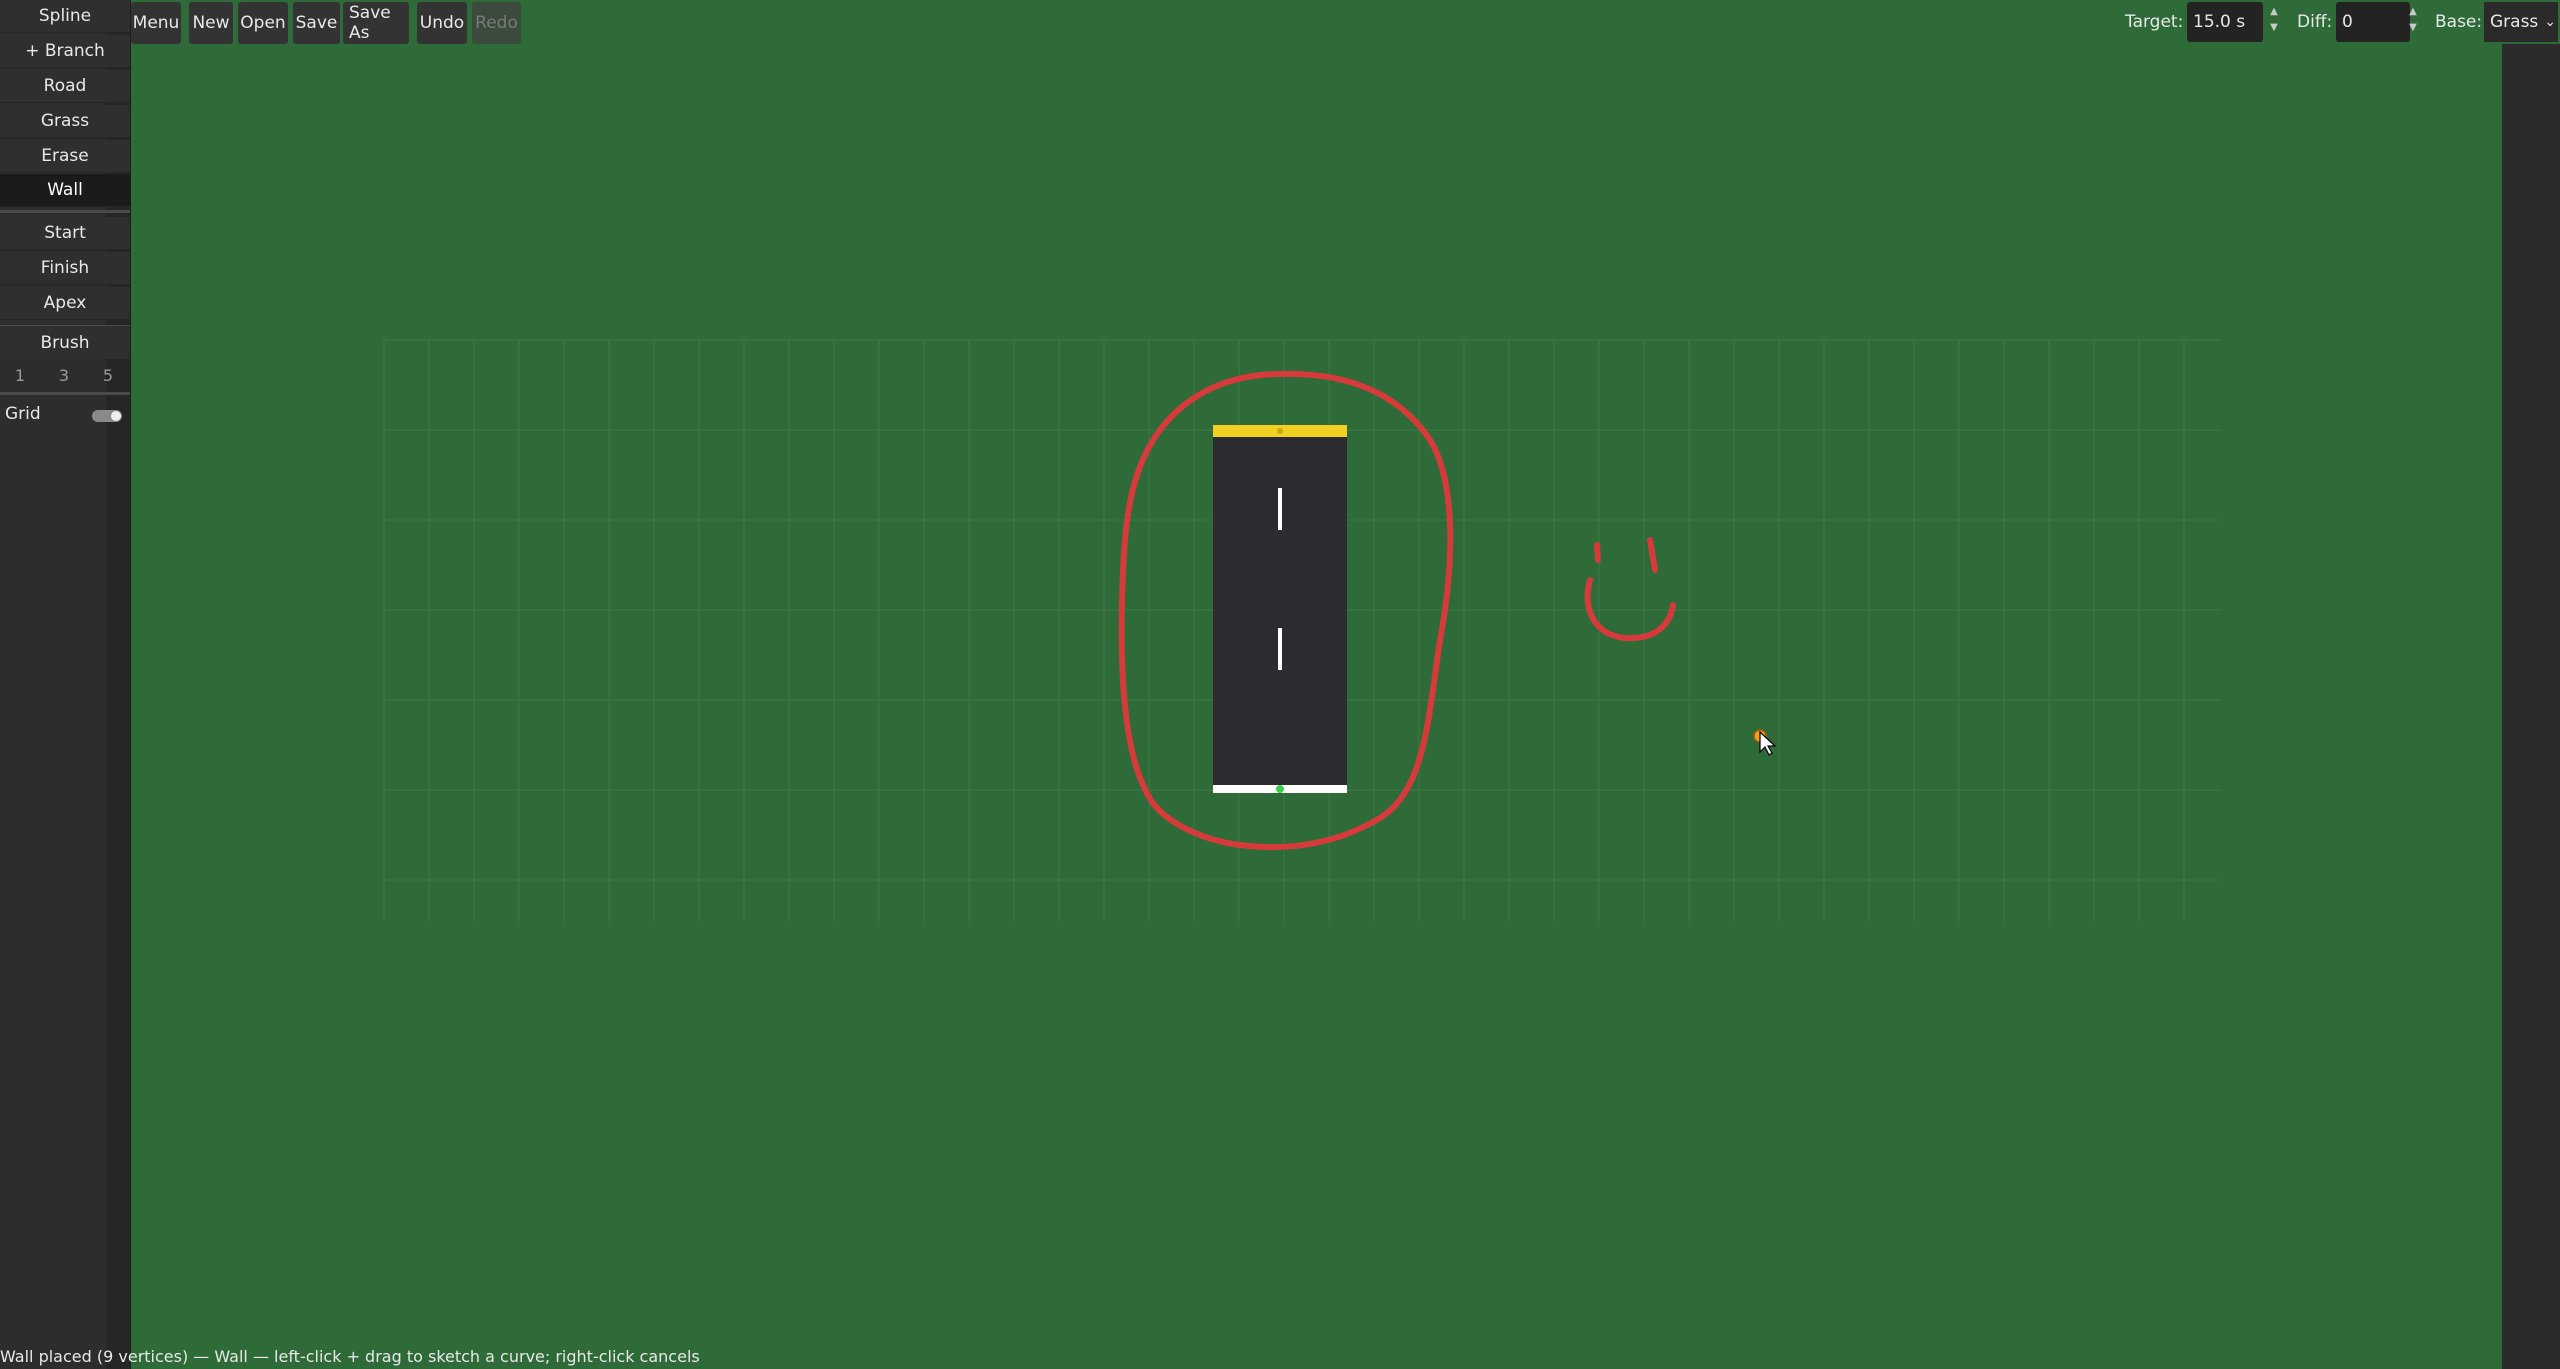 Image resolution: width=2560 pixels, height=1369 pixels. Describe the element at coordinates (376, 23) in the screenshot. I see `save-as-button: Save As` at that location.